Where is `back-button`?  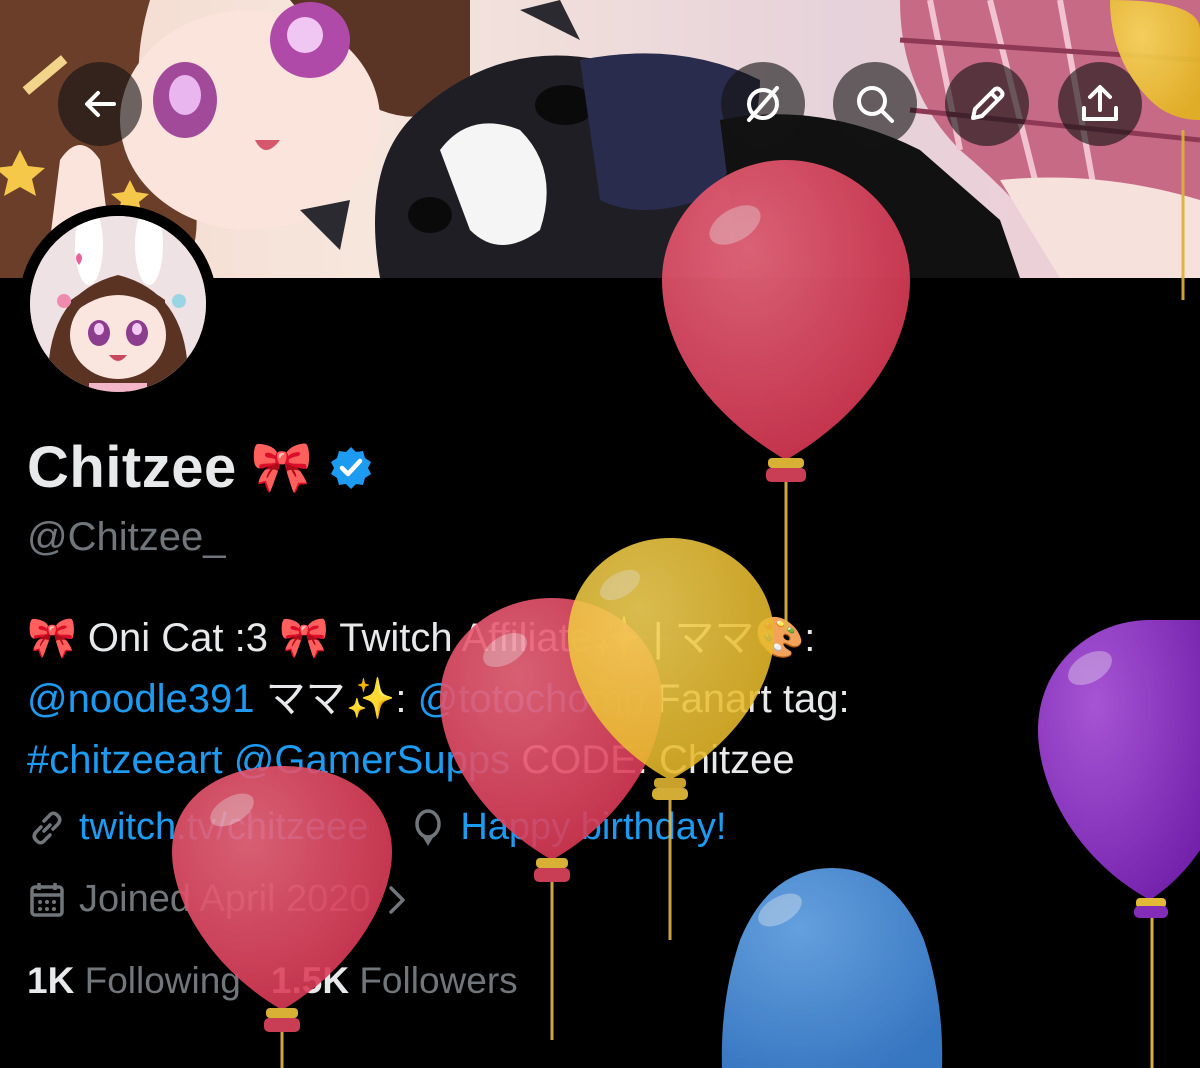
back-button is located at coordinates (100, 104).